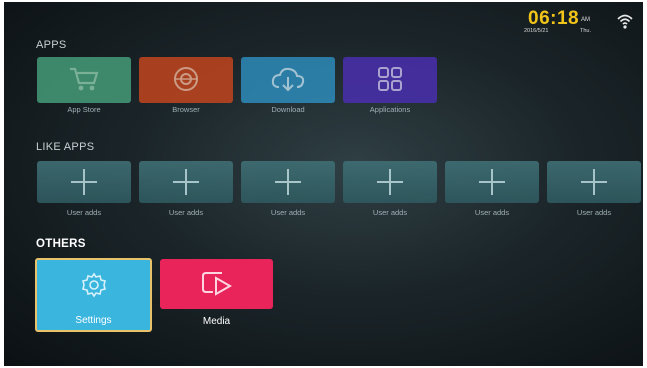 This screenshot has width=647, height=368. What do you see at coordinates (216, 321) in the screenshot?
I see `media-label: Media` at bounding box center [216, 321].